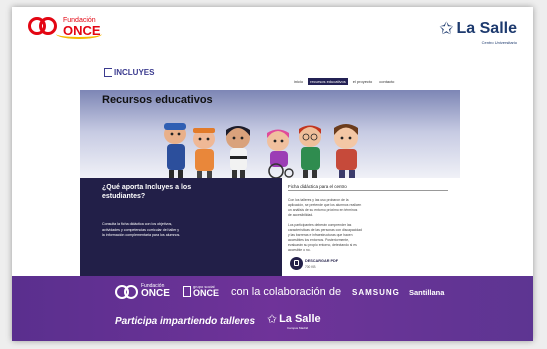 This screenshot has height=349, width=547. Describe the element at coordinates (238, 152) in the screenshot. I see `character-dark-hair` at that location.